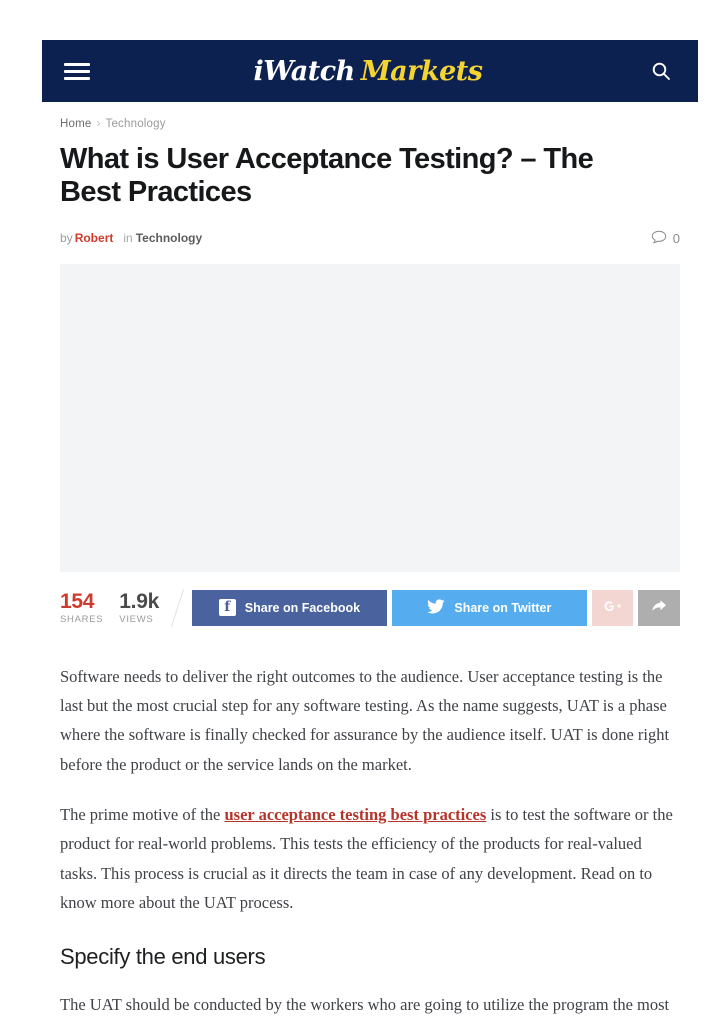 The height and width of the screenshot is (1018, 720). What do you see at coordinates (503, 607) in the screenshot?
I see `share-twitter-label: Share on Twitter` at bounding box center [503, 607].